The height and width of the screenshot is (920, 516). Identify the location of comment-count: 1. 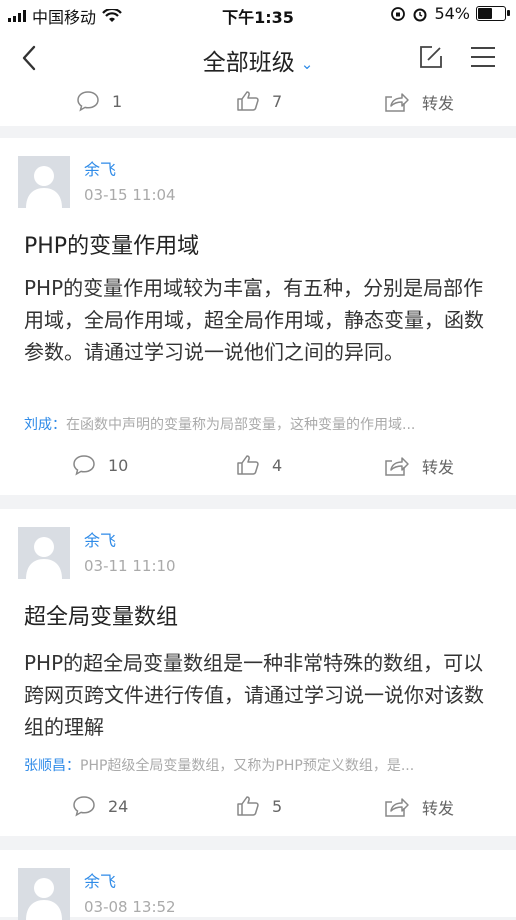
(117, 101).